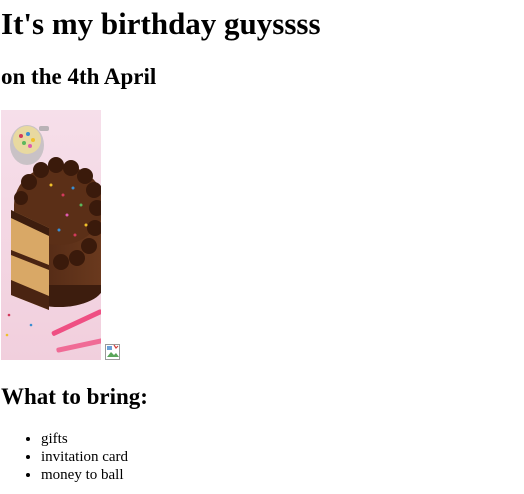  I want to click on birthday-date-heading: on the 4th April, so click(79, 76).